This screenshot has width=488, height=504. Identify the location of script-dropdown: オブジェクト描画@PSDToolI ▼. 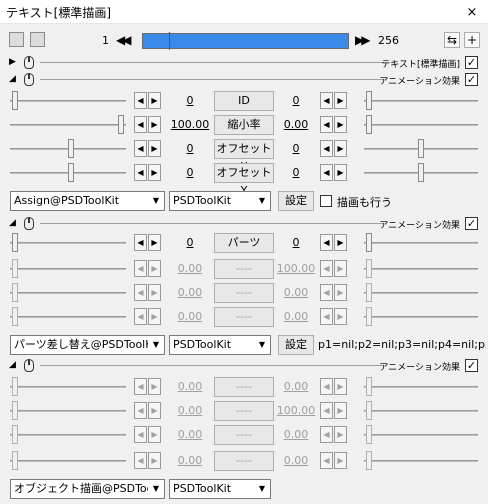
(87, 489).